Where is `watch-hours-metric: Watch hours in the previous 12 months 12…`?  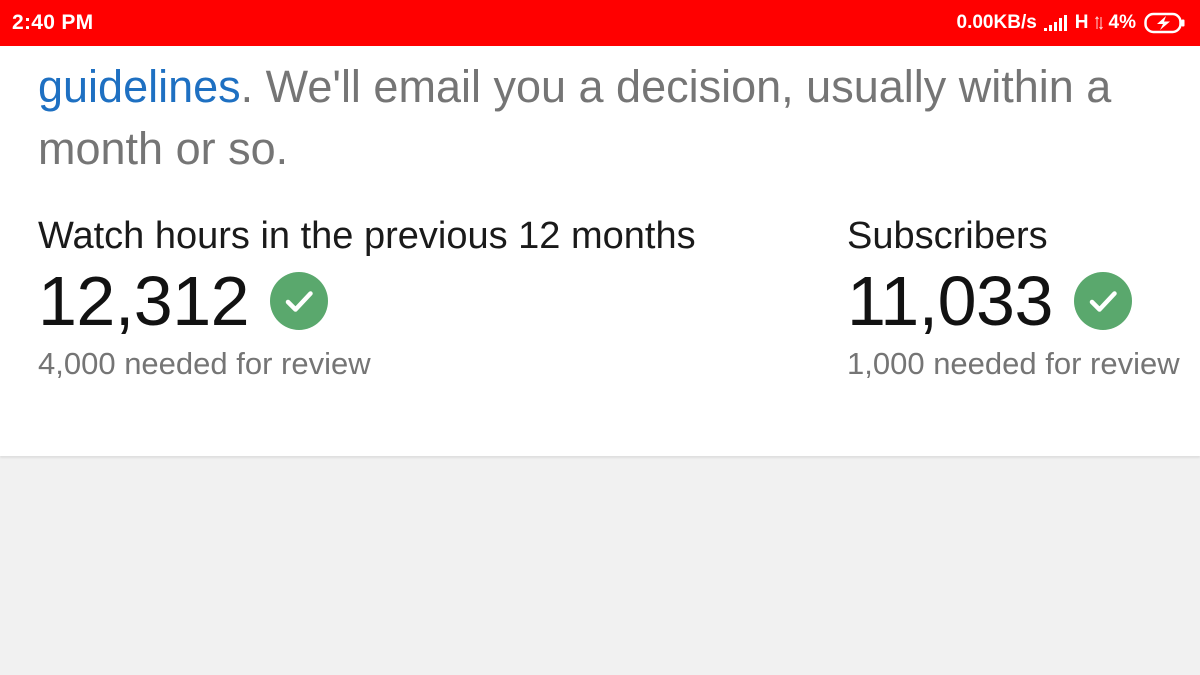
watch-hours-metric: Watch hours in the previous 12 months 12… is located at coordinates (367, 298).